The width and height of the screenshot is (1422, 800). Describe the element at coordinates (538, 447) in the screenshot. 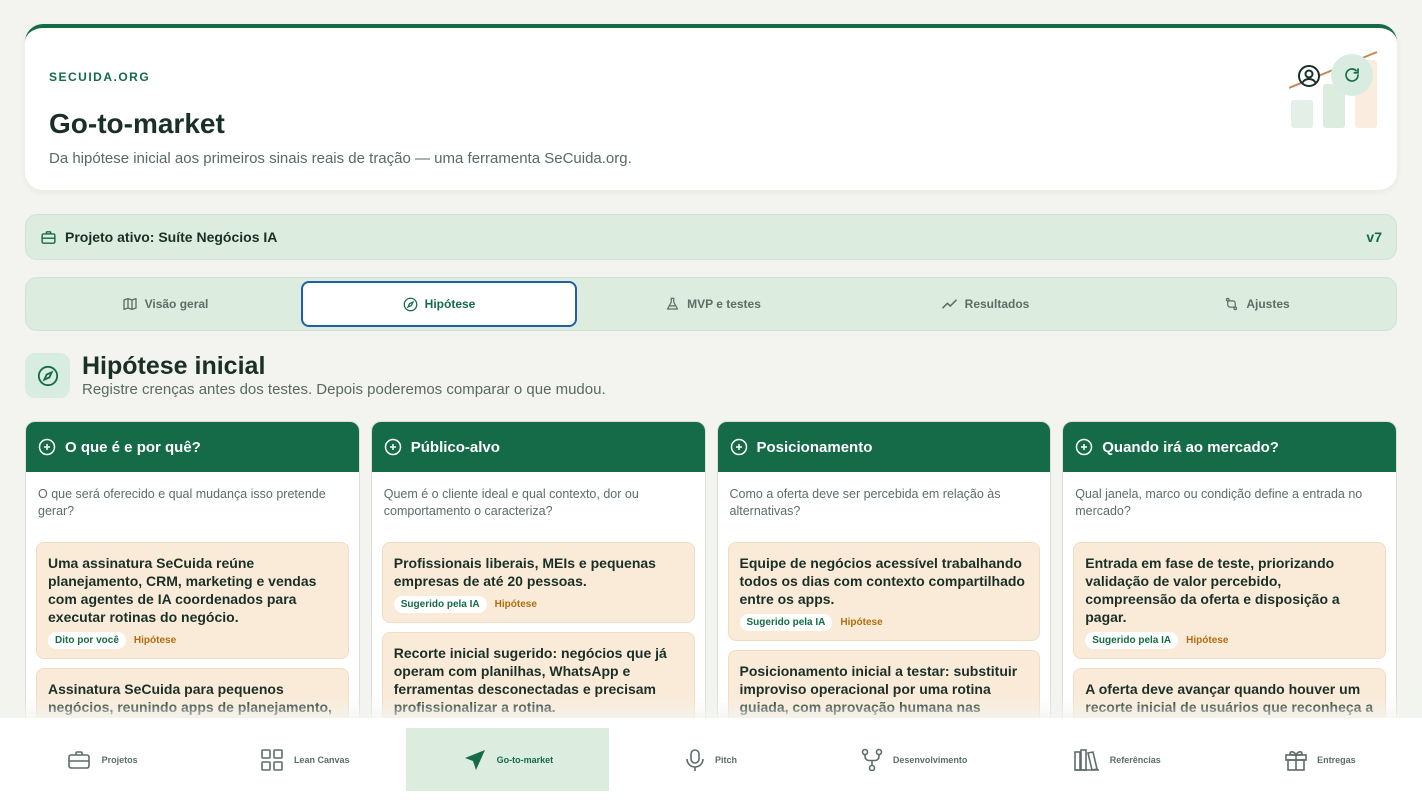

I see `column-header: Público-alvo` at that location.